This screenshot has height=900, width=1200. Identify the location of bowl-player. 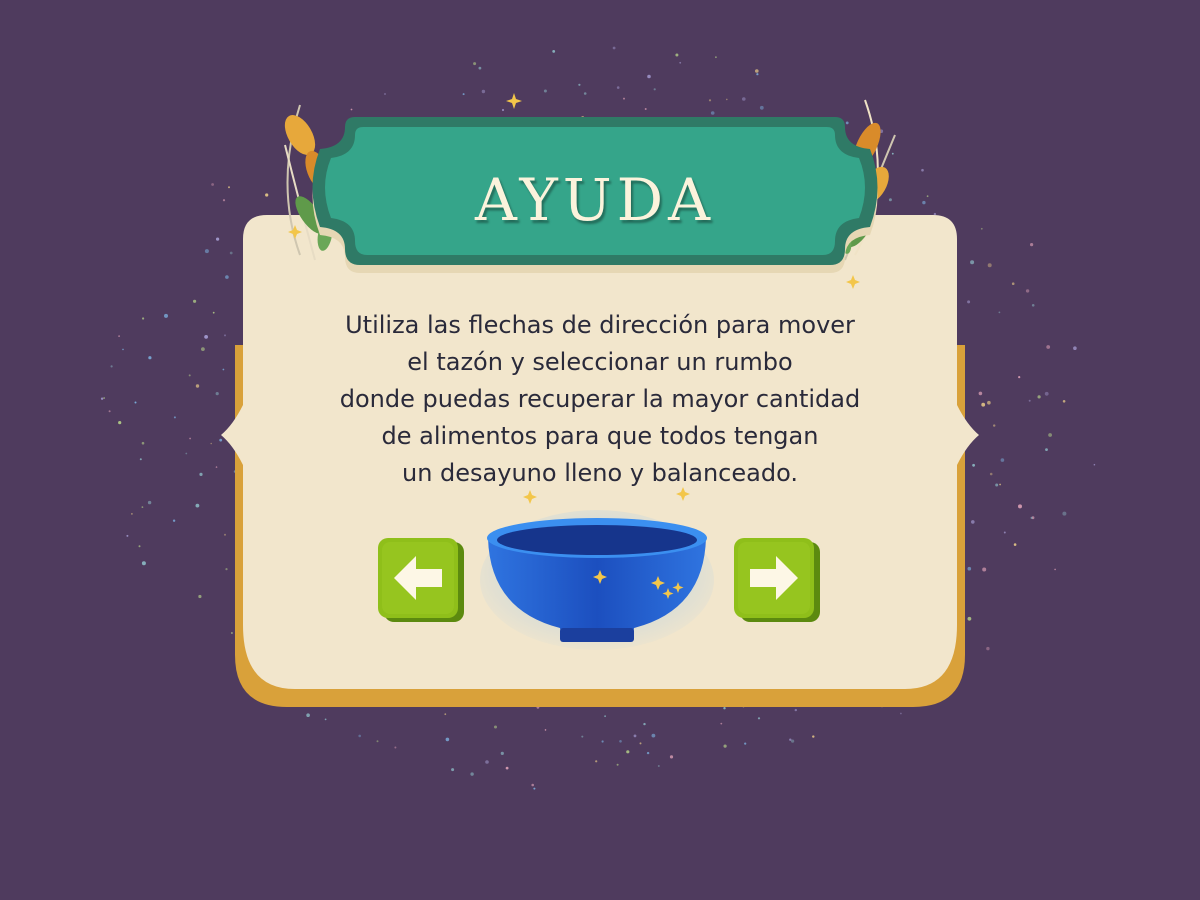
(597, 580).